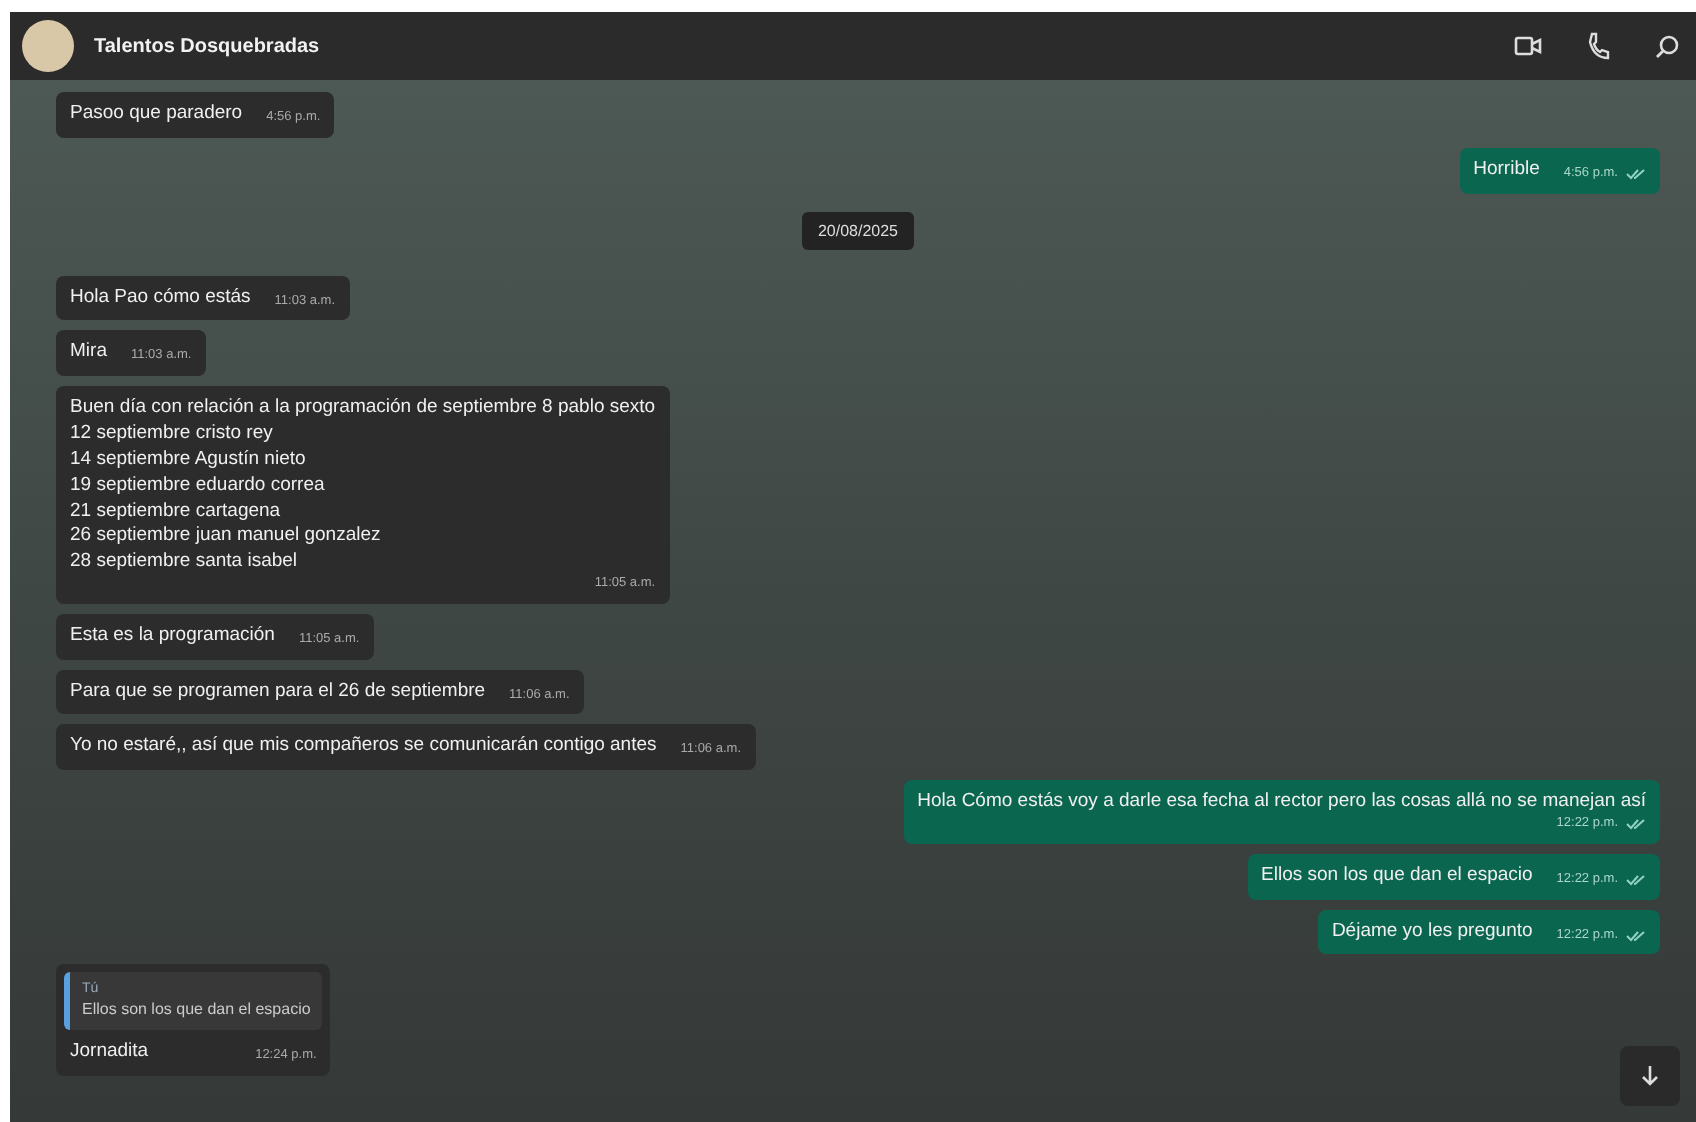  Describe the element at coordinates (1397, 876) in the screenshot. I see `message-text: Ellos son los que dan el espacio` at that location.